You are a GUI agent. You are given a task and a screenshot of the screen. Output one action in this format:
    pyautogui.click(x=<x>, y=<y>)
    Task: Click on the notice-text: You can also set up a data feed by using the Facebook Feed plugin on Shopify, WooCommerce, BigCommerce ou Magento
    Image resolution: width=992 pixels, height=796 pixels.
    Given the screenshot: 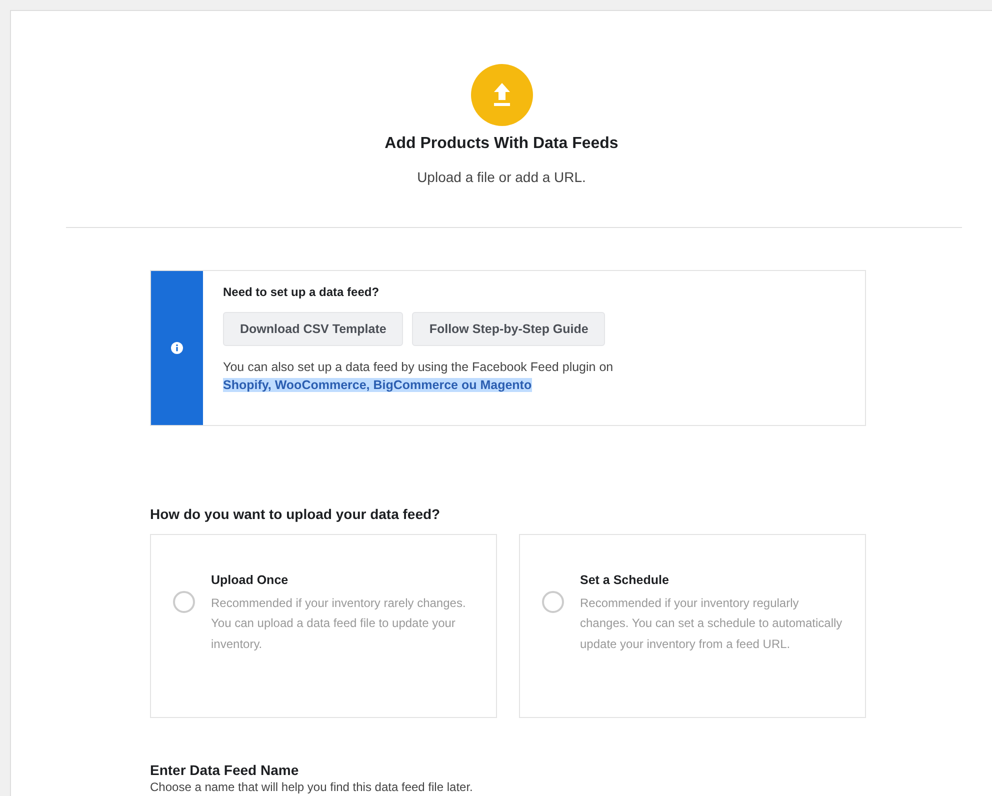 What is the action you would take?
    pyautogui.click(x=418, y=376)
    